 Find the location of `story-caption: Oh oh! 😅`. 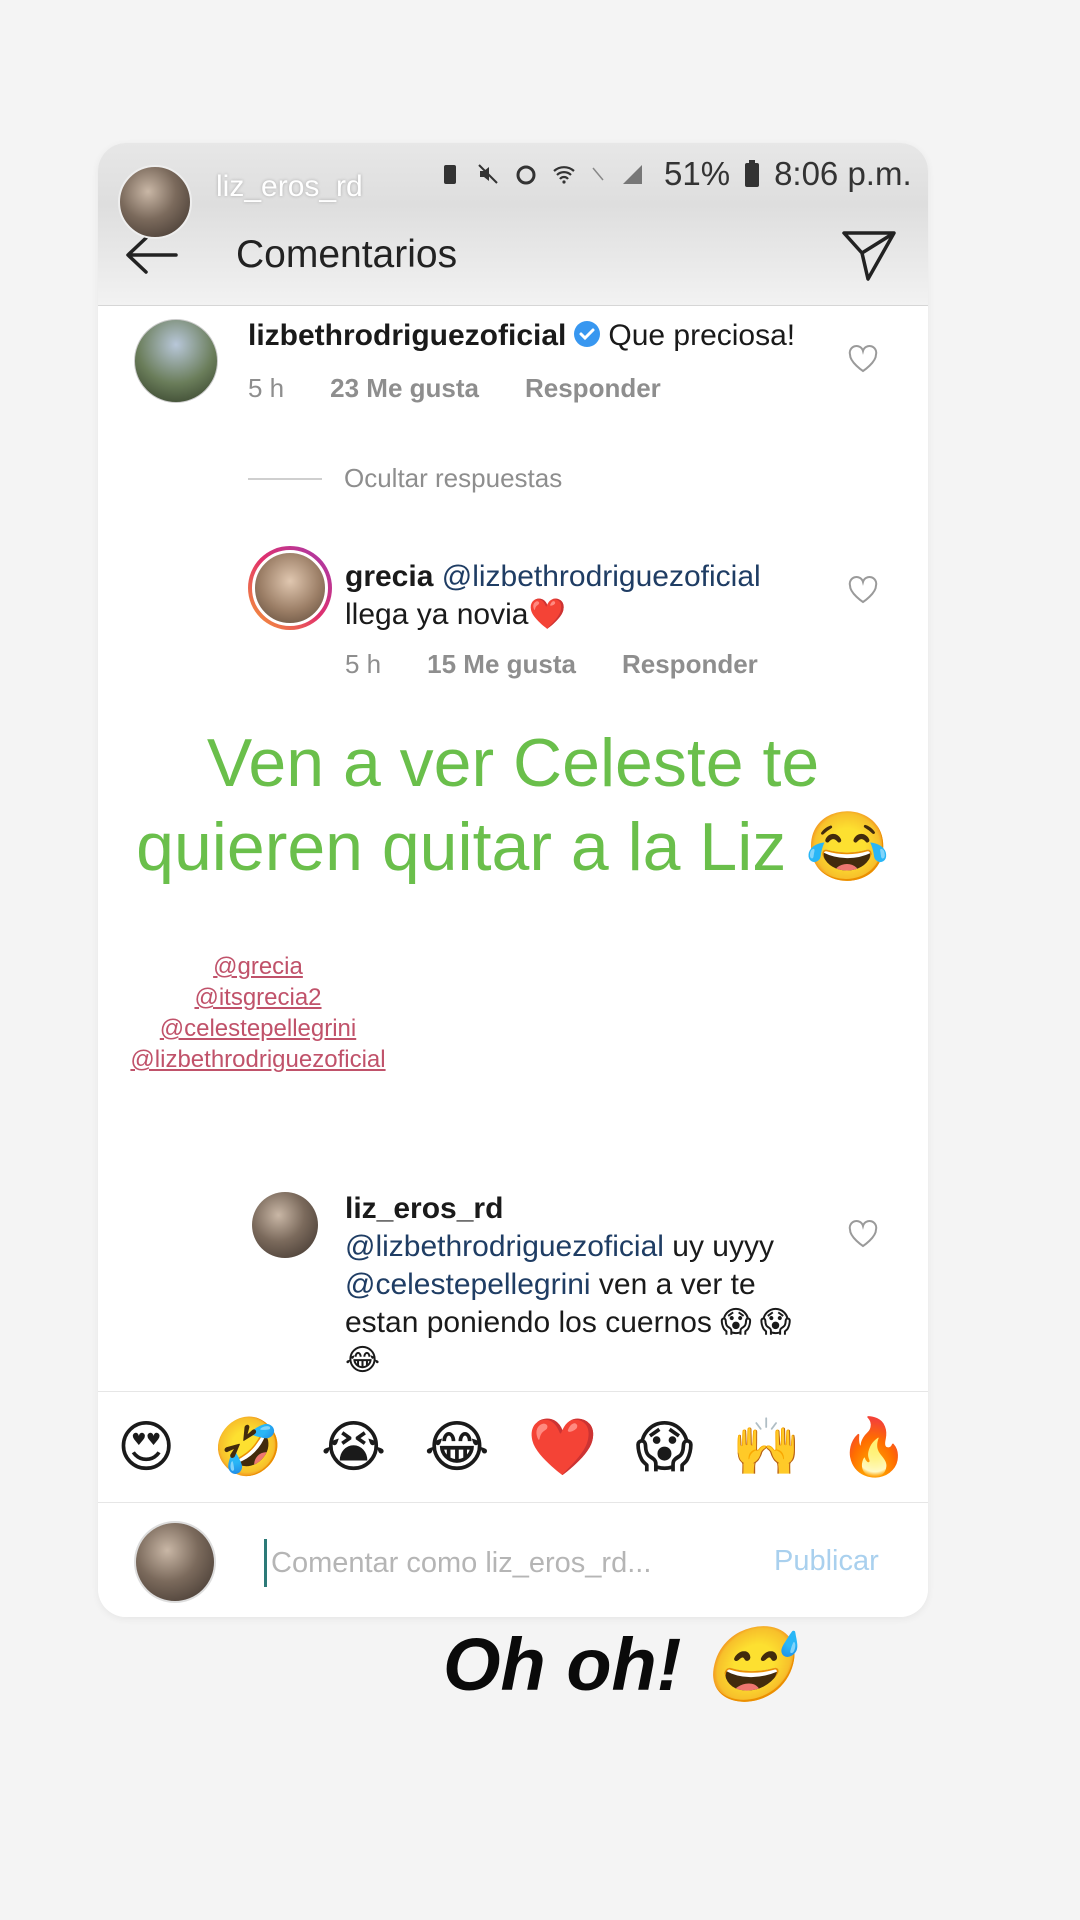

story-caption: Oh oh! 😅 is located at coordinates (619, 1664).